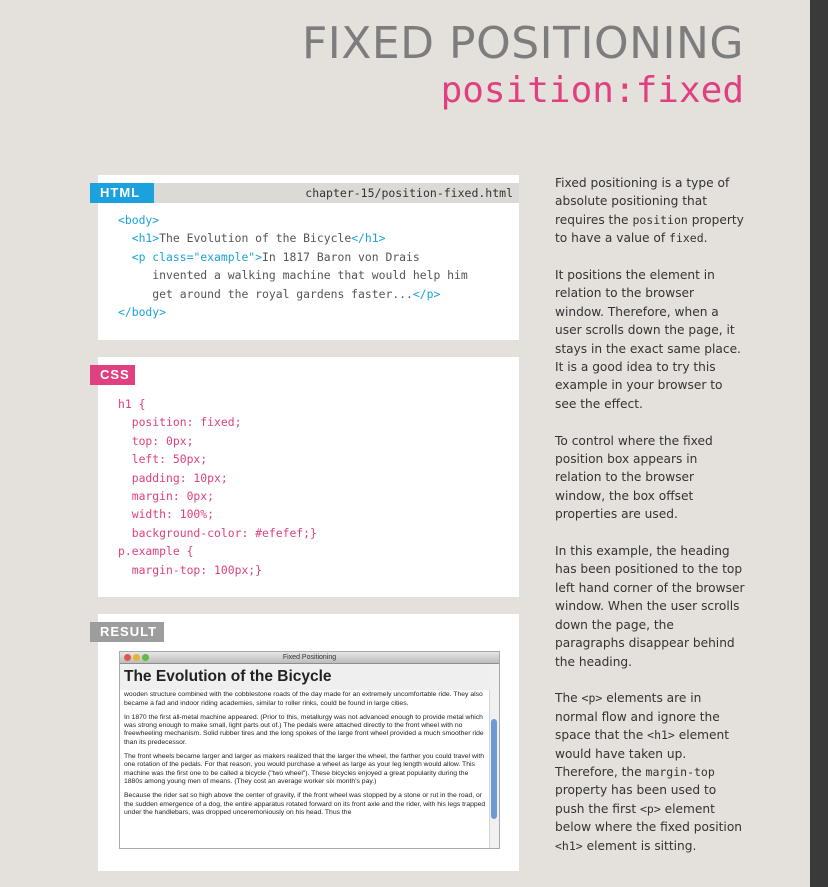 The height and width of the screenshot is (887, 828). Describe the element at coordinates (122, 193) in the screenshot. I see `html-label: HTML` at that location.